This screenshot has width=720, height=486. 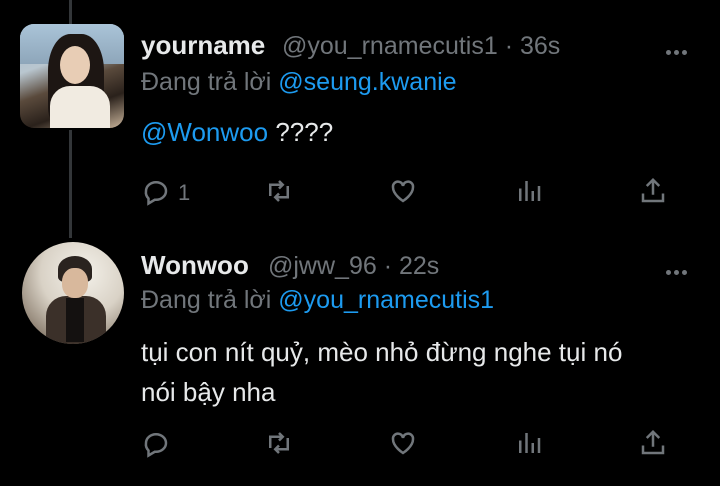 I want to click on replying-to: Đang trả lời @seung.kwanie, so click(x=299, y=82).